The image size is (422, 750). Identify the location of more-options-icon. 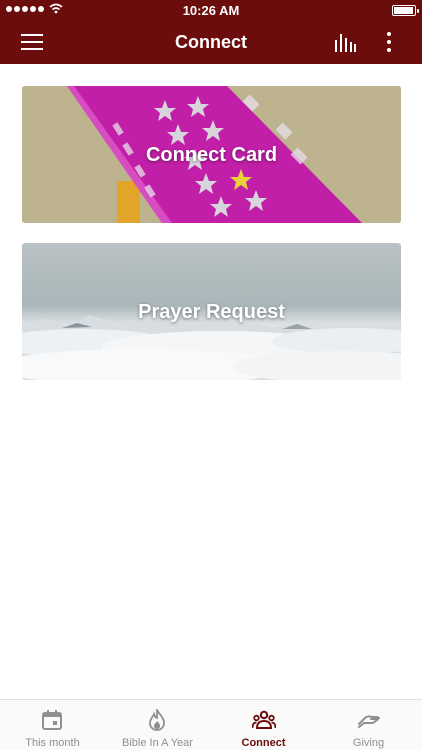
(389, 42).